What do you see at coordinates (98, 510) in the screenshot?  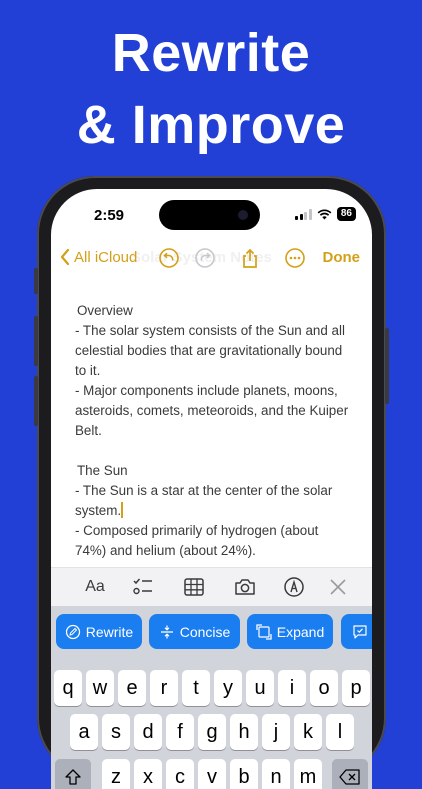 I see `note-line-text: system.` at bounding box center [98, 510].